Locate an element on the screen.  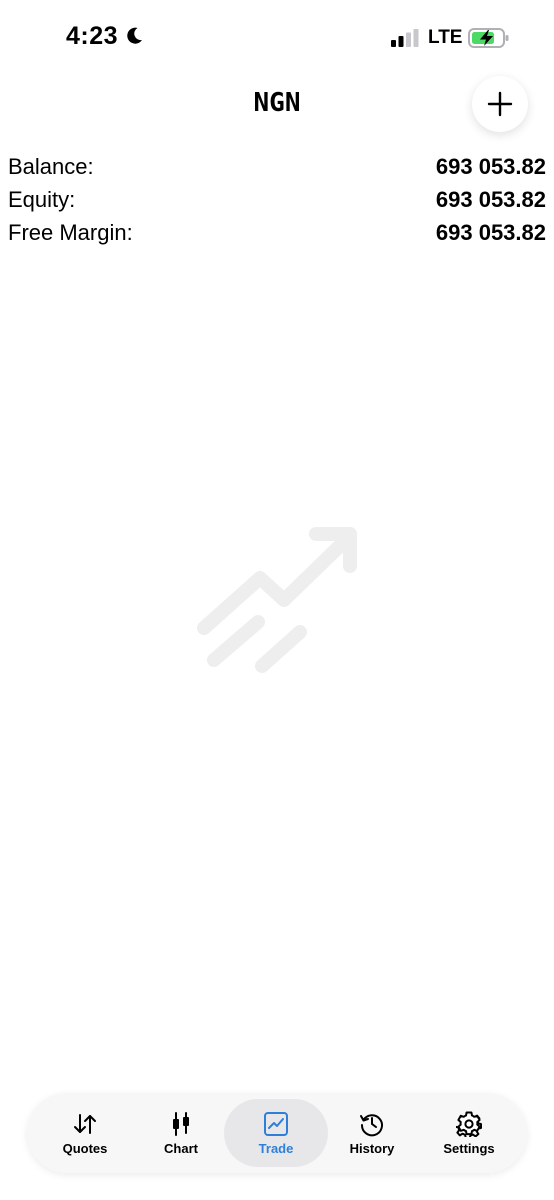
free-margin-value: 693 053.82 is located at coordinates (490, 232).